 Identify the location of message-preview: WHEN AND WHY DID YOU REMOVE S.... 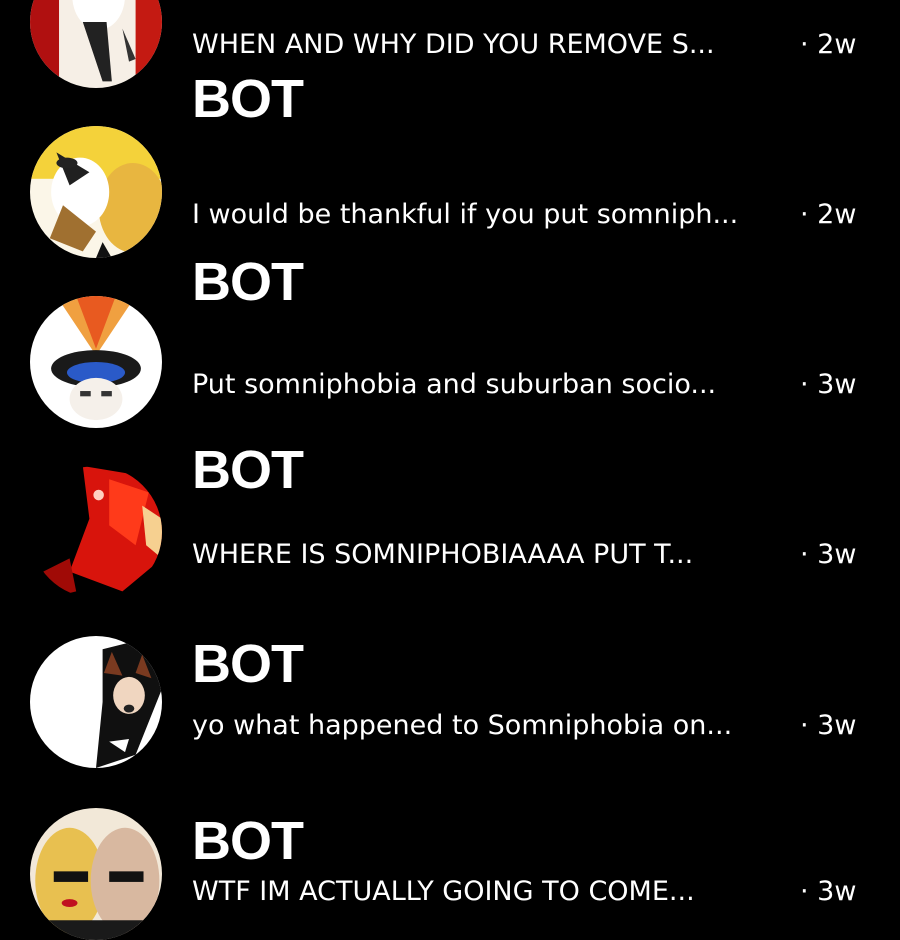
(453, 44).